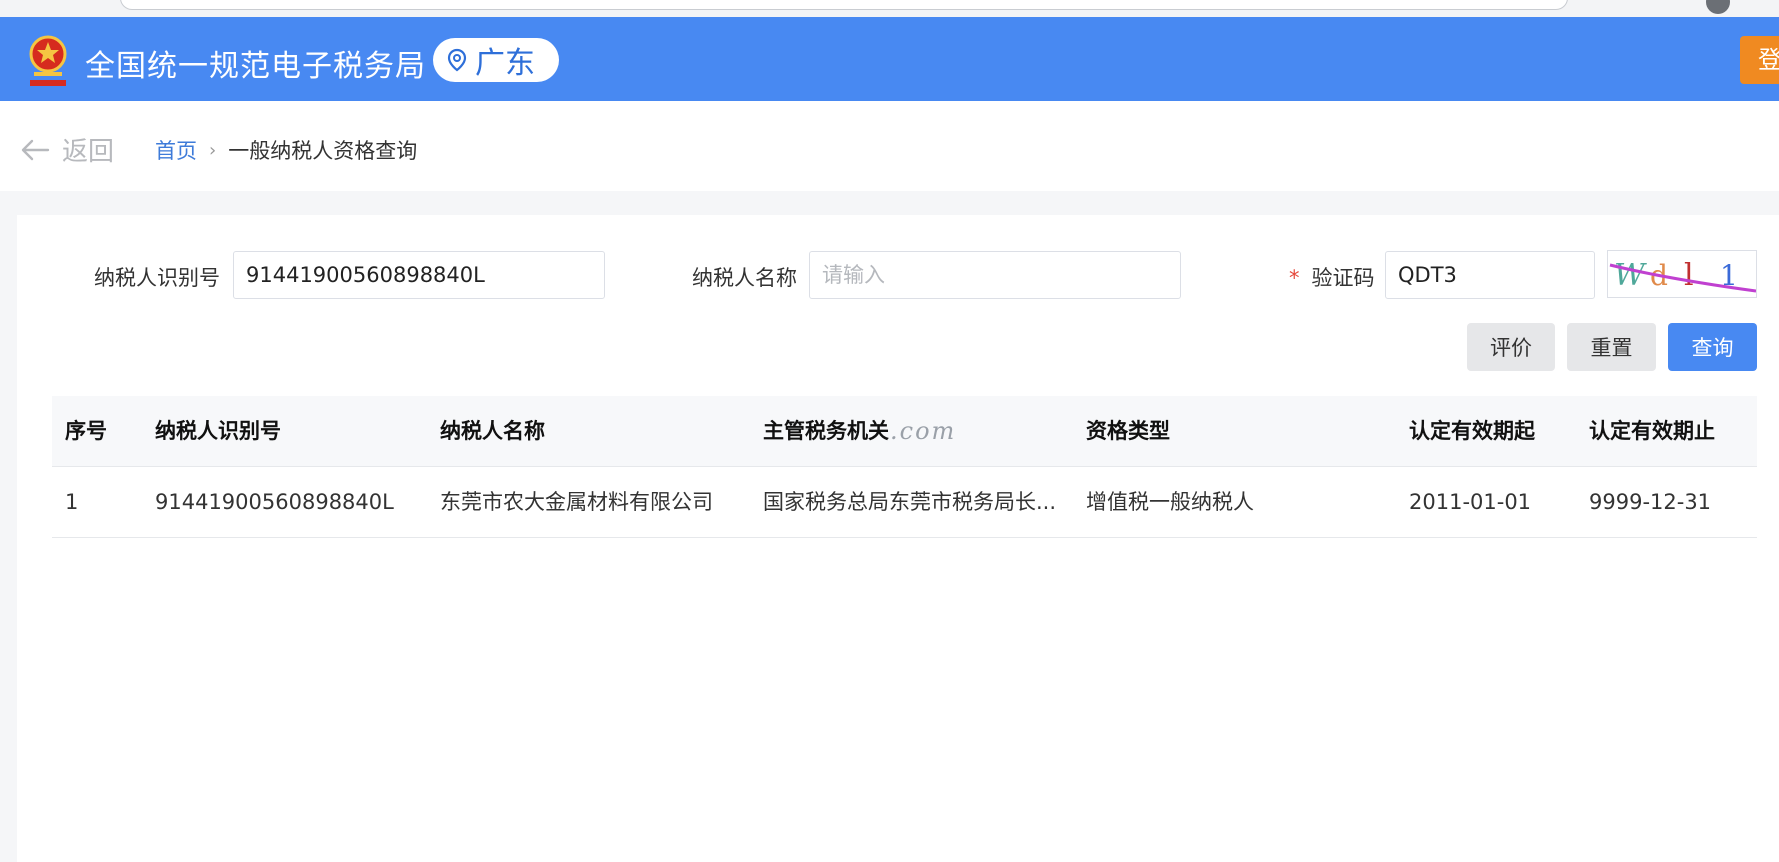  What do you see at coordinates (419, 275) in the screenshot?
I see `taxpayer-id-input: 91441900560898840L` at bounding box center [419, 275].